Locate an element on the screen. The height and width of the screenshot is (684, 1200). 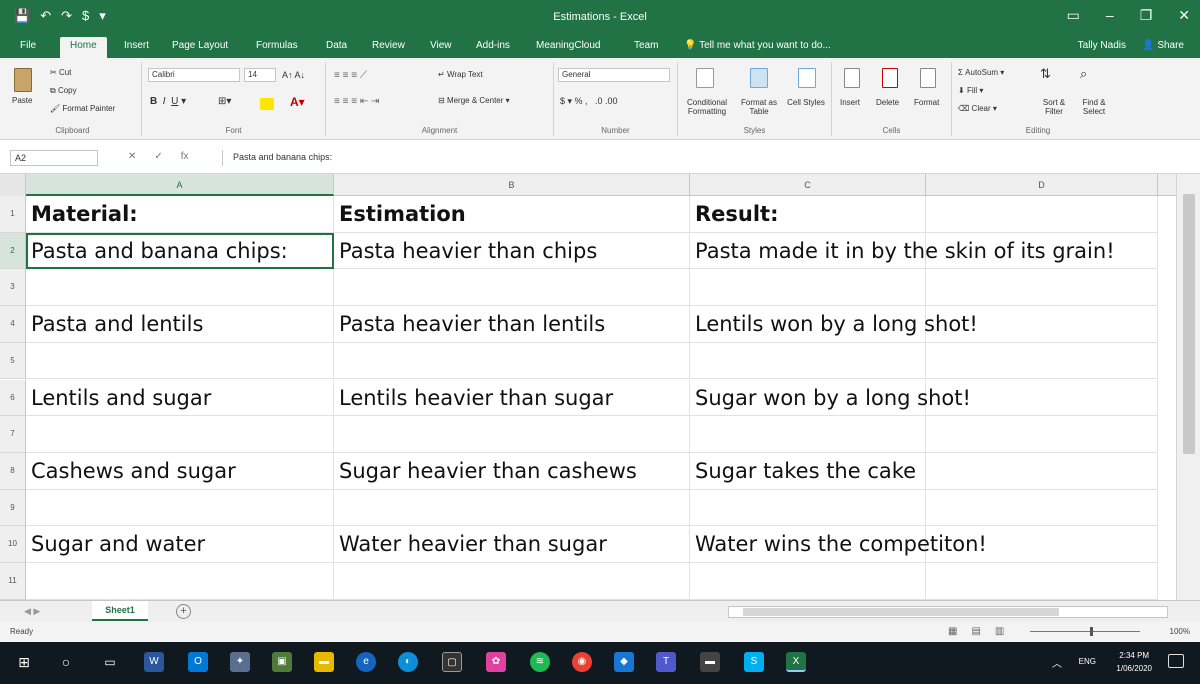
delete-button: Delete is located at coordinates (887, 102).